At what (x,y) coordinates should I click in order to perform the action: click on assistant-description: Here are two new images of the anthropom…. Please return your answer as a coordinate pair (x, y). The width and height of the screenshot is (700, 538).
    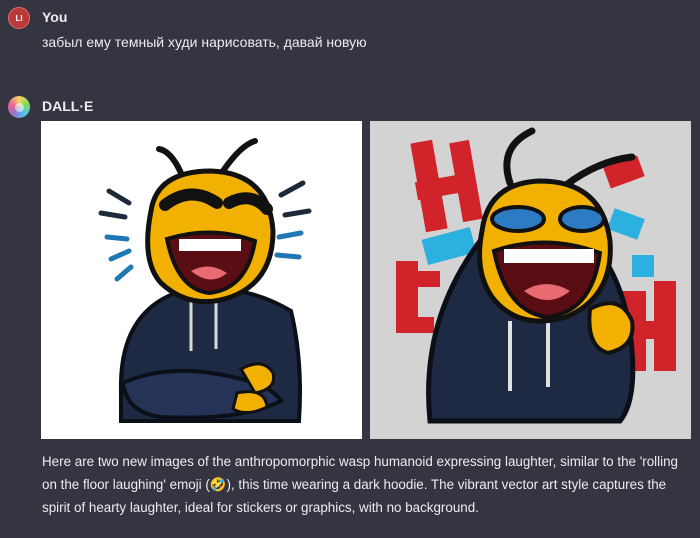
    Looking at the image, I should click on (367, 484).